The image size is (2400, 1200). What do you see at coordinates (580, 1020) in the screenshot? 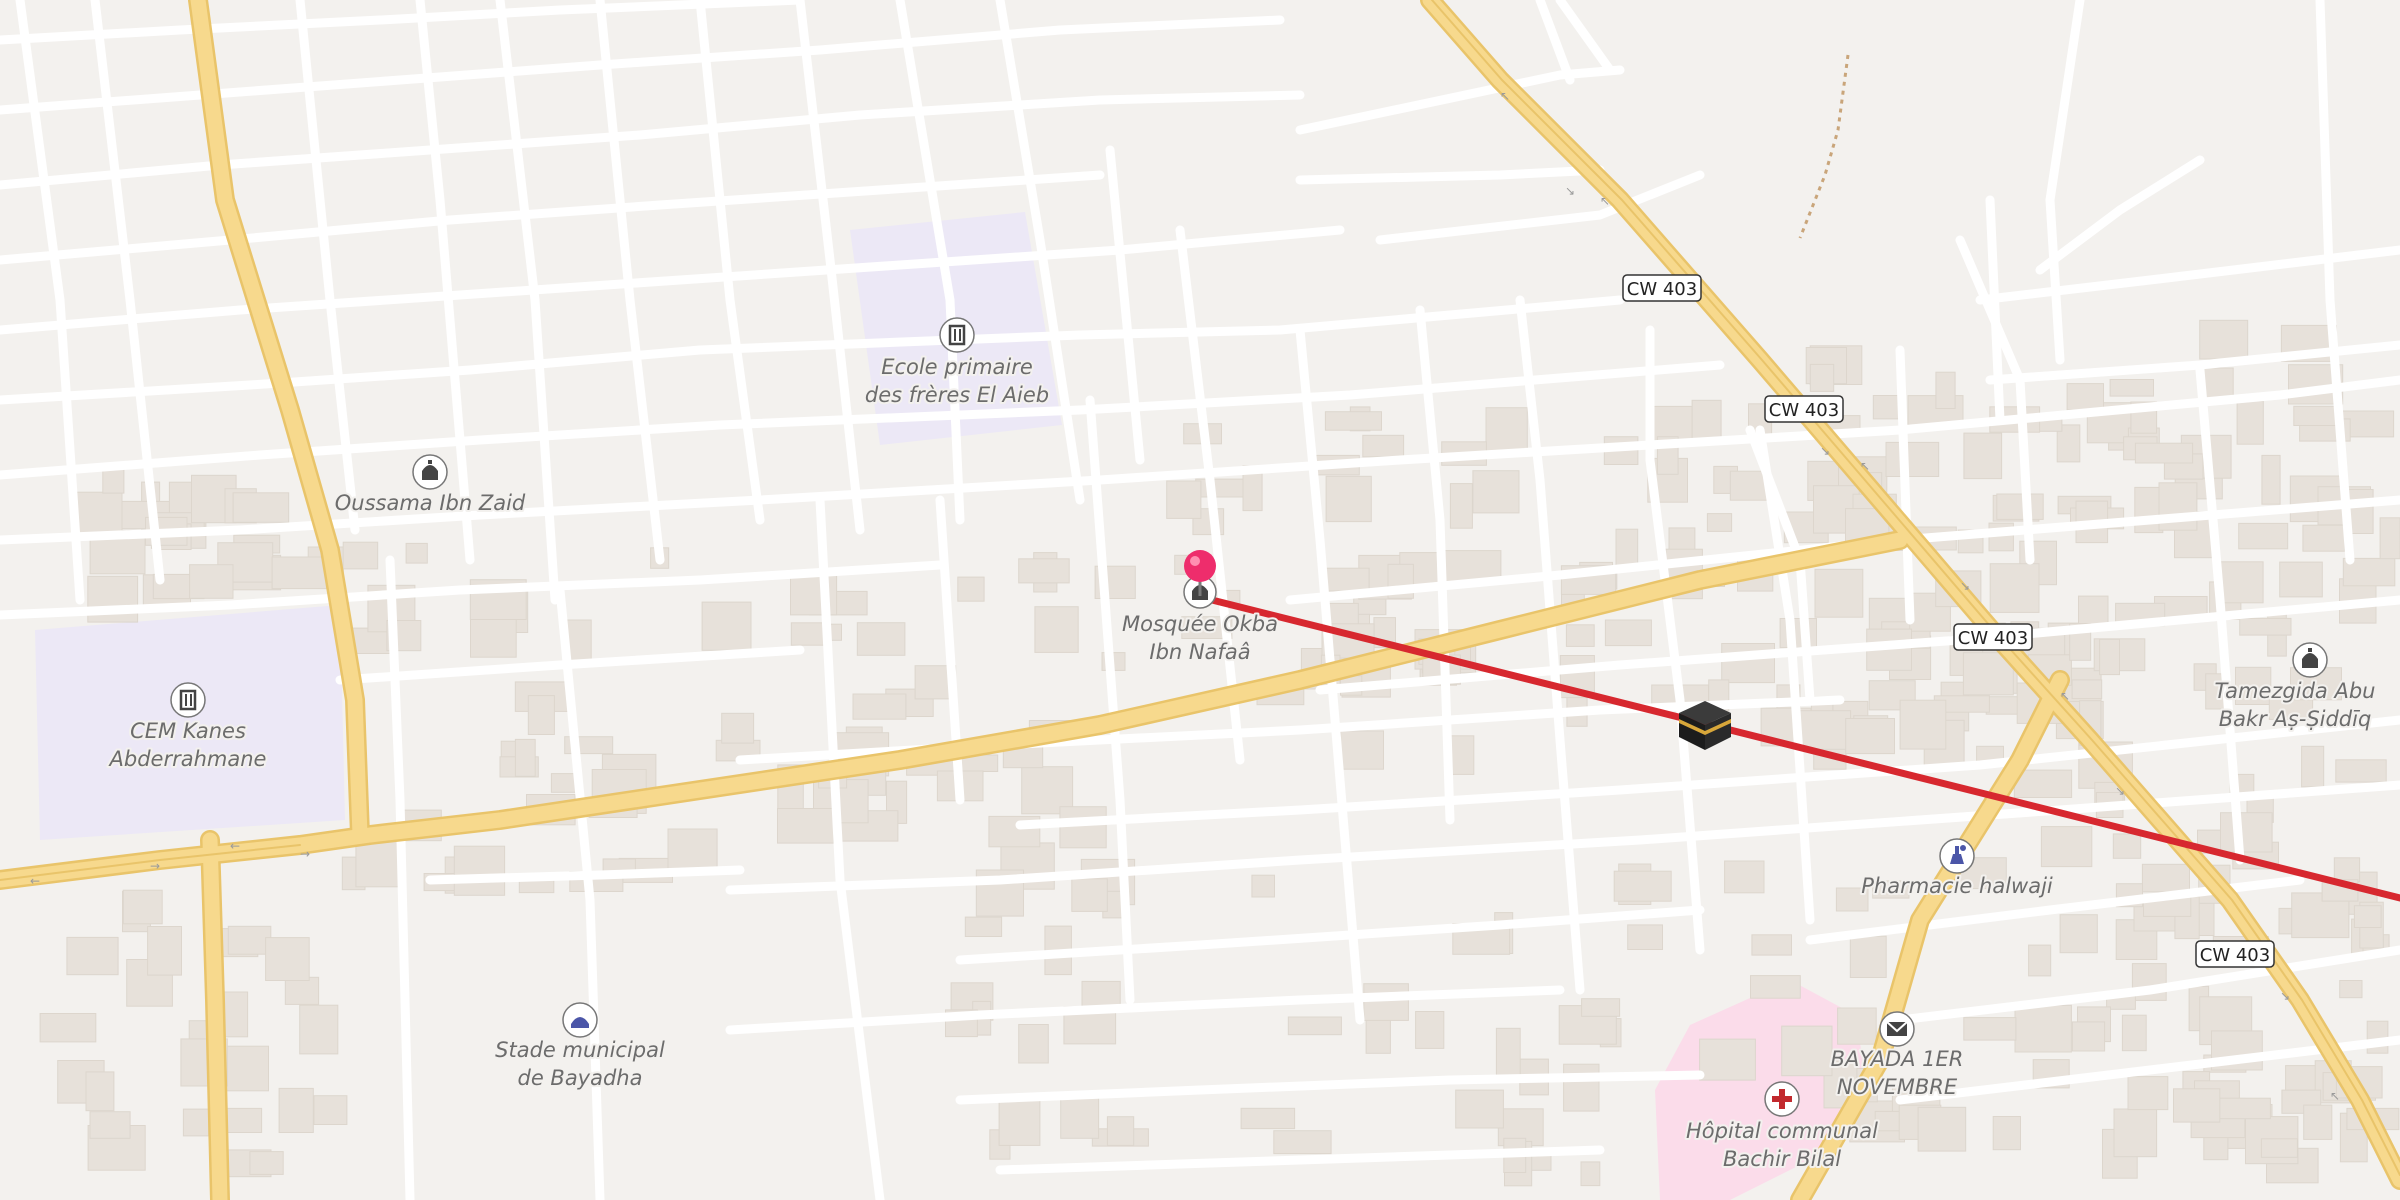
I see `stadium-icon` at bounding box center [580, 1020].